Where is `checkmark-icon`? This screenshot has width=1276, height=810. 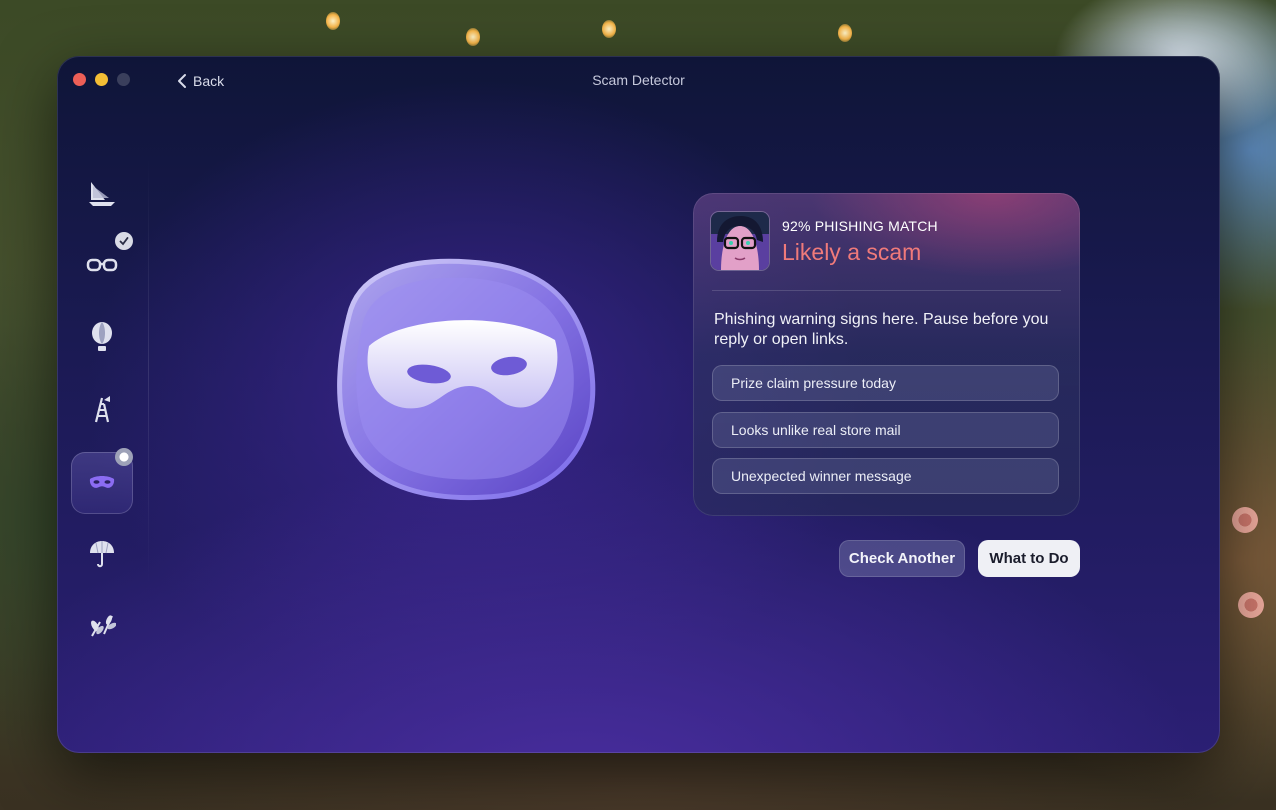
checkmark-icon is located at coordinates (124, 241).